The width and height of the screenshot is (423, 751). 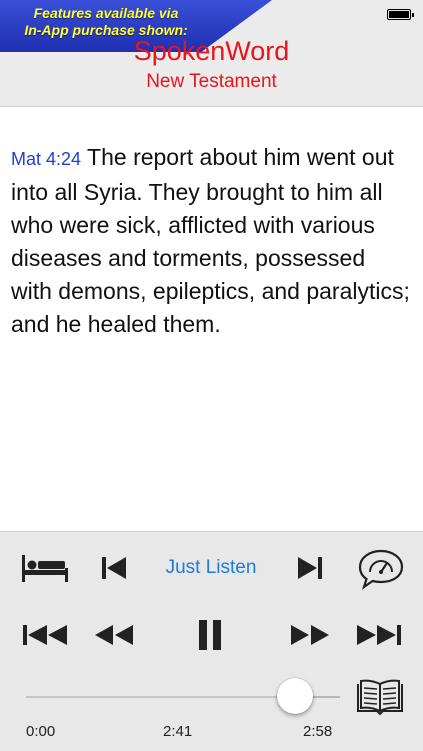 I want to click on time-current: 2:41, so click(x=178, y=731).